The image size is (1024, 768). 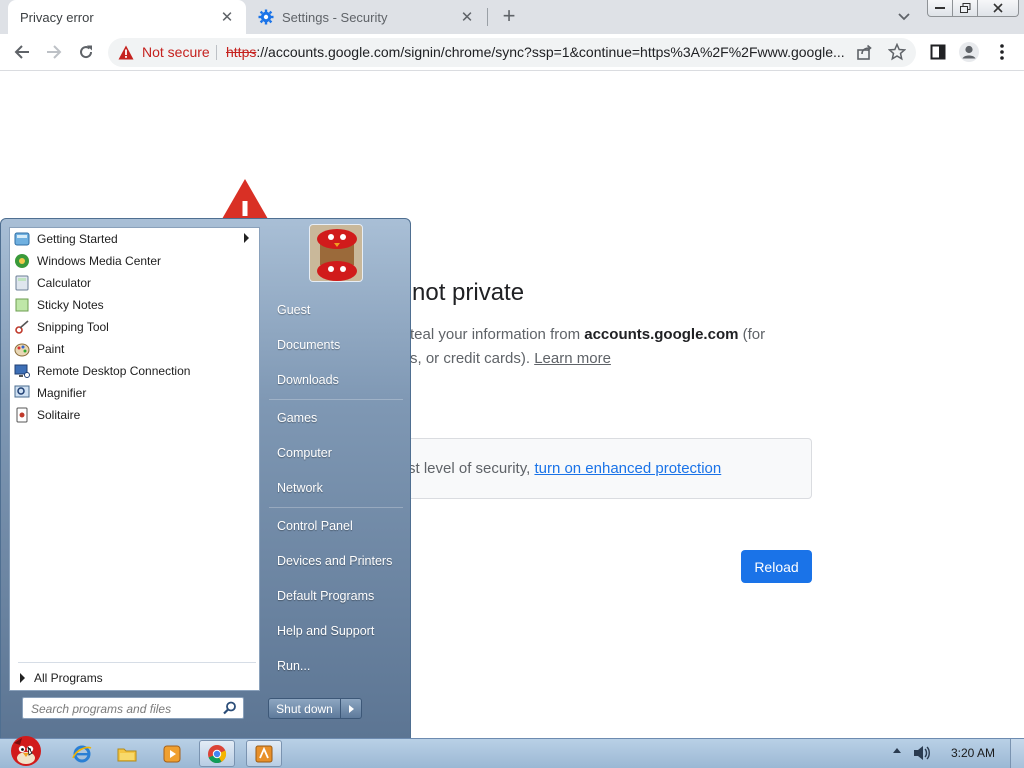 What do you see at coordinates (998, 8) in the screenshot?
I see `close-window-button` at bounding box center [998, 8].